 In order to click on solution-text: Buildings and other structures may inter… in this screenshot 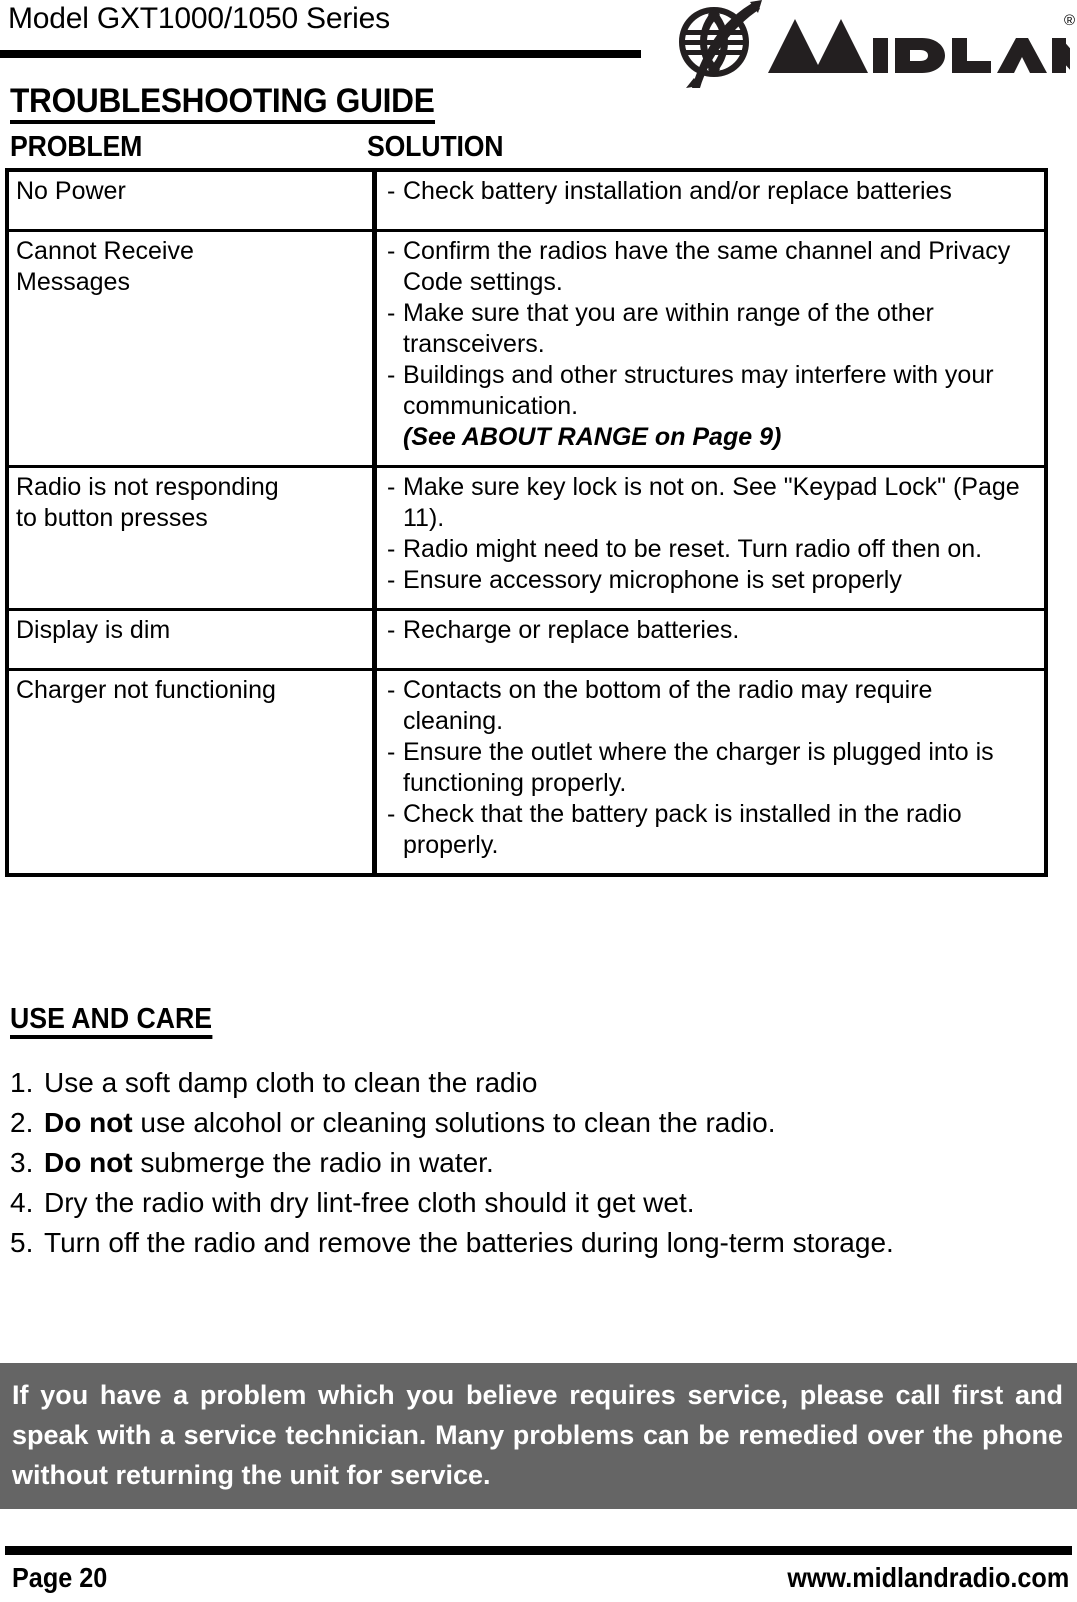, I will do `click(698, 390)`.